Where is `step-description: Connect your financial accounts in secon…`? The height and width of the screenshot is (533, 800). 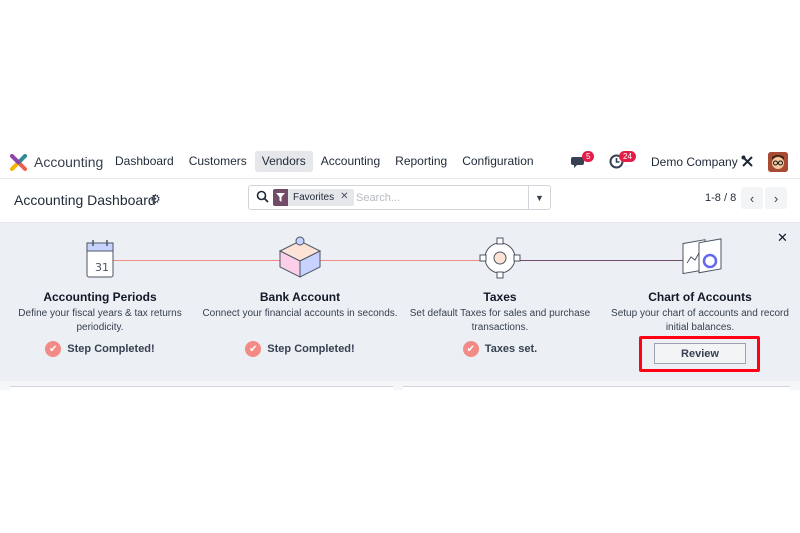 step-description: Connect your financial accounts in secon… is located at coordinates (300, 313).